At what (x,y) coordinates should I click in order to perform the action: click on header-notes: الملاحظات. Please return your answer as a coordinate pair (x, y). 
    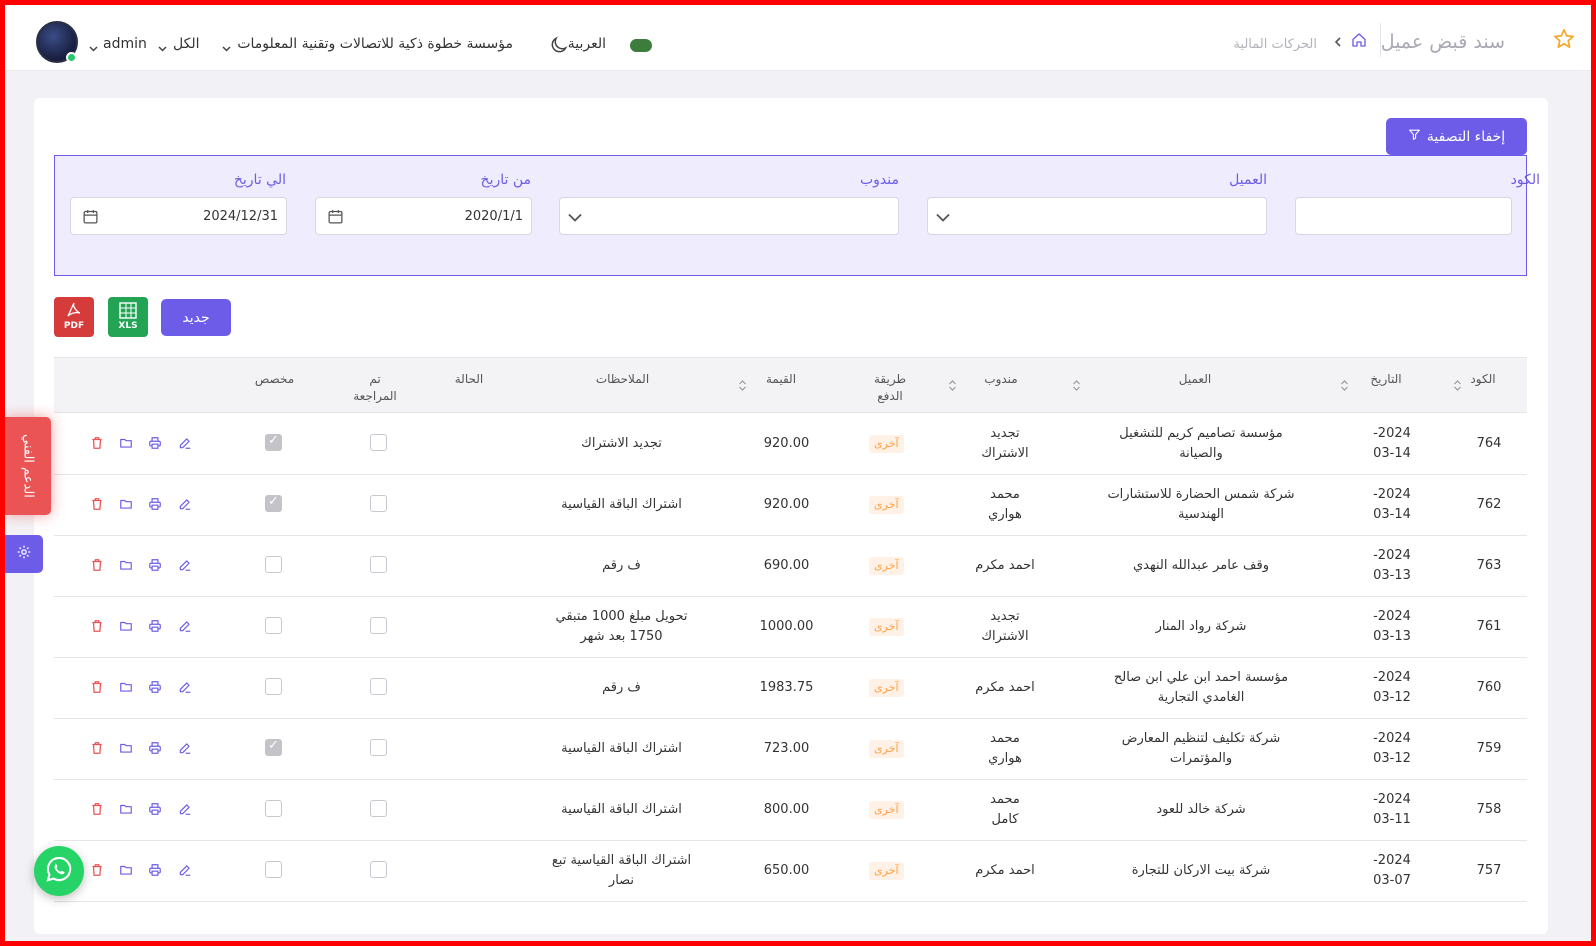
    Looking at the image, I should click on (622, 379).